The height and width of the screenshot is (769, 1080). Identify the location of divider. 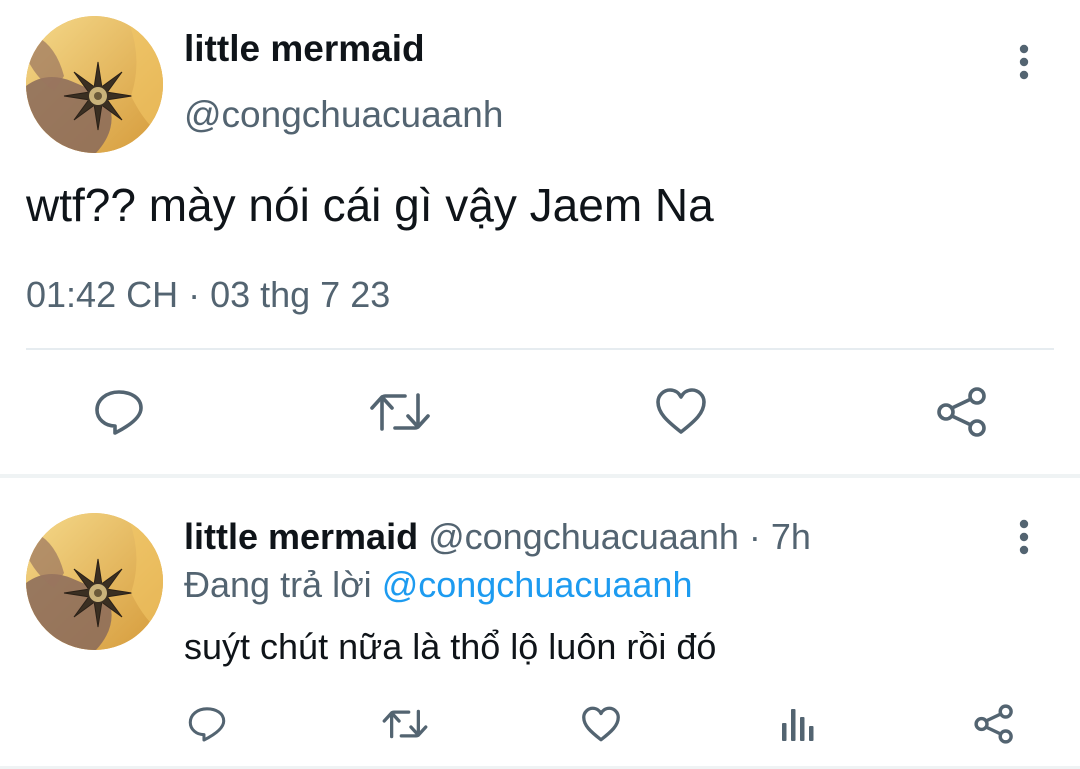
(540, 349).